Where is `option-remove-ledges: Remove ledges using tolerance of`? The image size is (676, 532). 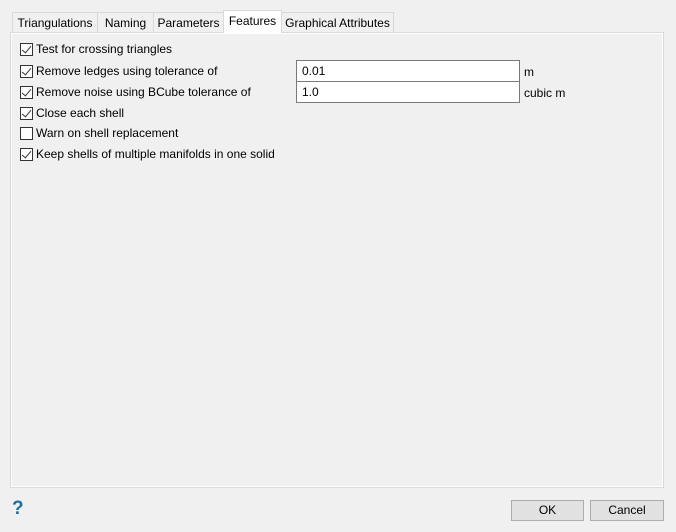 option-remove-ledges: Remove ledges using tolerance of is located at coordinates (118, 71).